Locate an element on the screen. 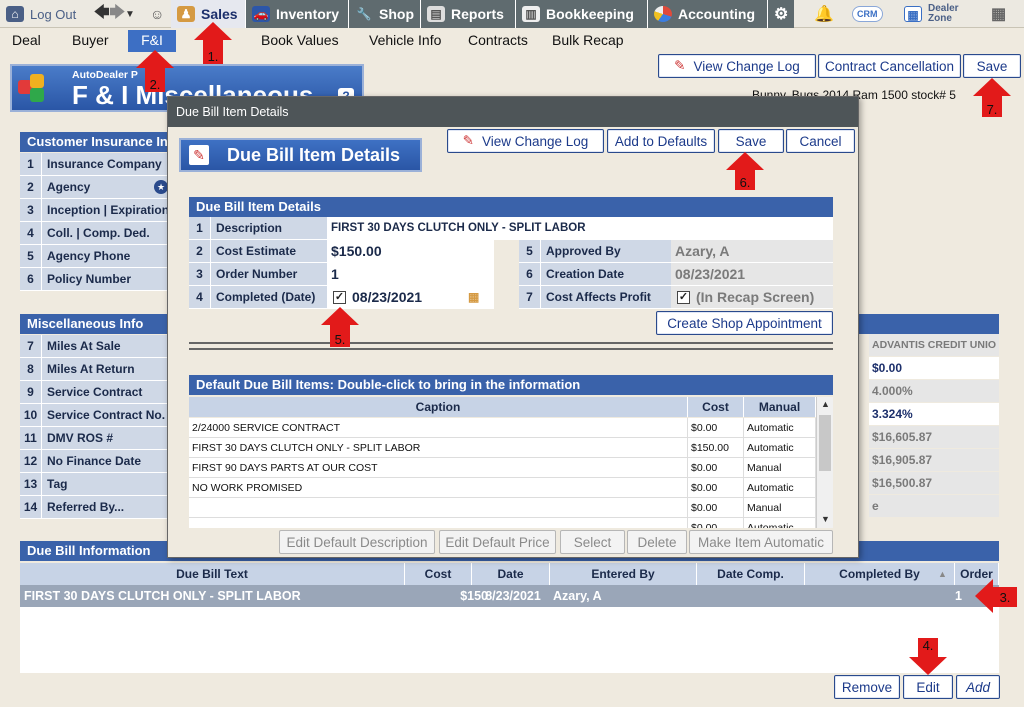 The height and width of the screenshot is (707, 1024). misc-right-value: e is located at coordinates (934, 506).